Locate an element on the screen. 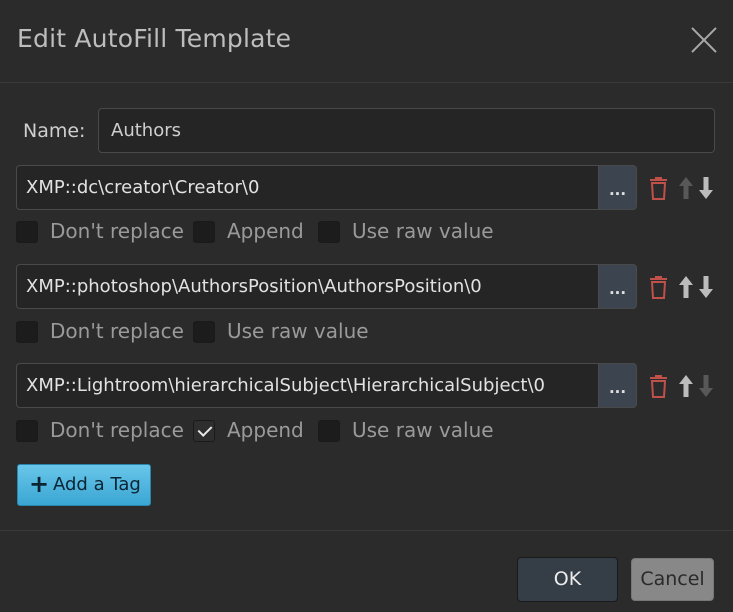 This screenshot has width=733, height=612. name-label: Name: is located at coordinates (54, 131).